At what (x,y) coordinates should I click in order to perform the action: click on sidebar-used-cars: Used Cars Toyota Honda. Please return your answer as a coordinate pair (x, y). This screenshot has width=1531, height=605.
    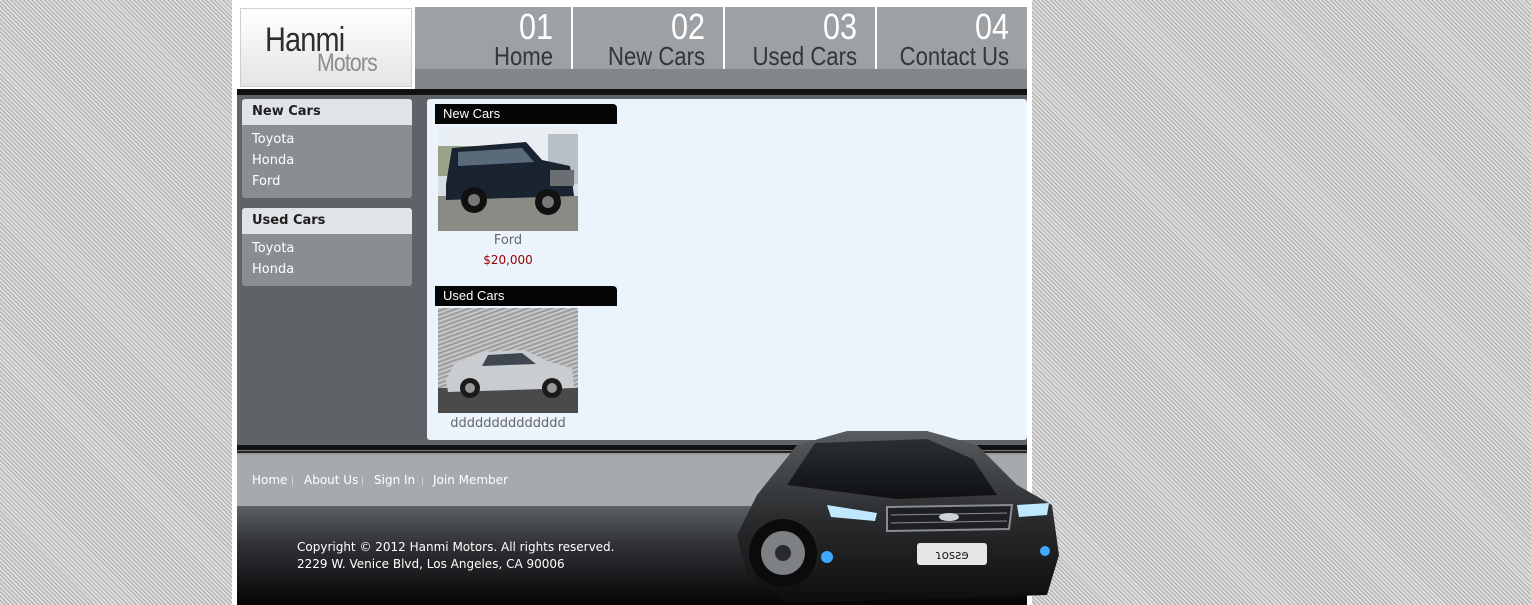
    Looking at the image, I should click on (327, 247).